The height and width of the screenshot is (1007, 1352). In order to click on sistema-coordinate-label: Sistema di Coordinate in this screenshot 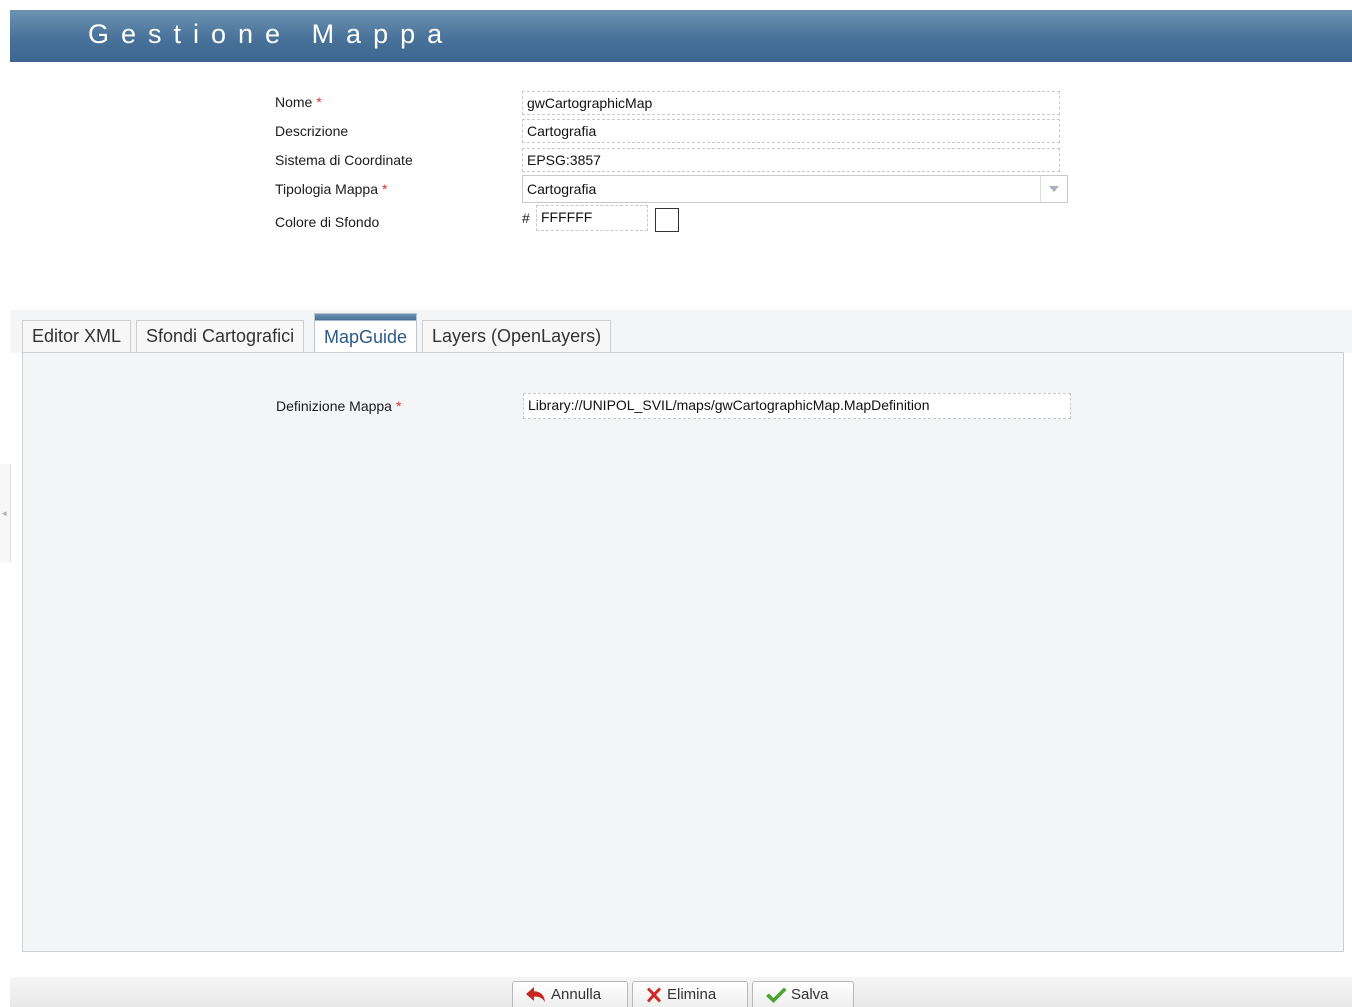, I will do `click(344, 160)`.